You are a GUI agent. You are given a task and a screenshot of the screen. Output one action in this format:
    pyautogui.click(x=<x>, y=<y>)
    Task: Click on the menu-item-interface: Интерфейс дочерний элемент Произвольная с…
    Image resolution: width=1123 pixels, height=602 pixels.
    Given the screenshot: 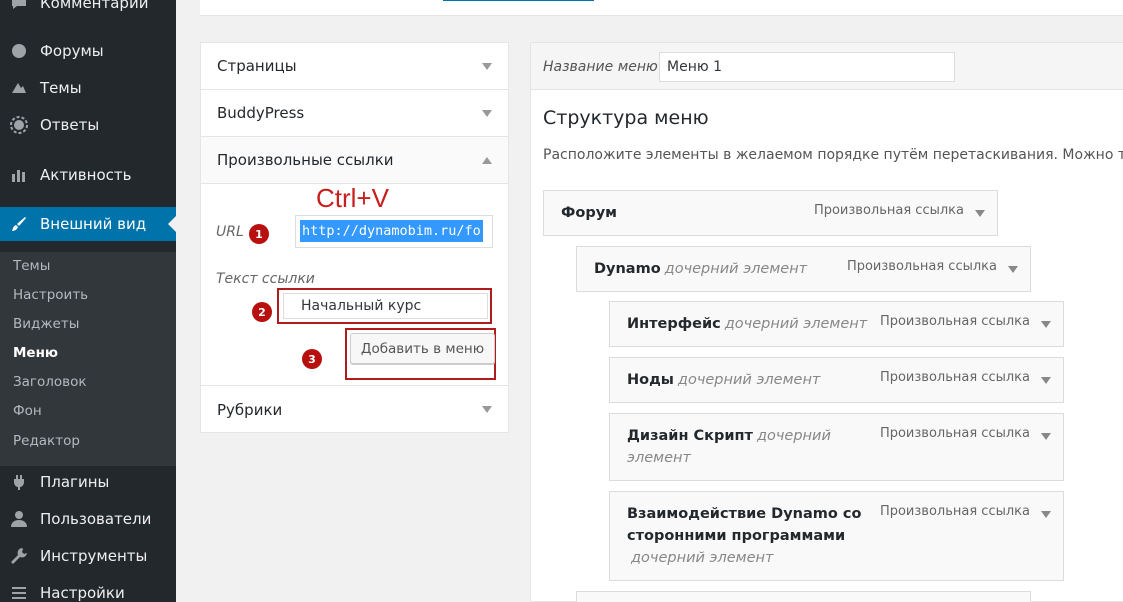 What is the action you would take?
    pyautogui.click(x=836, y=324)
    